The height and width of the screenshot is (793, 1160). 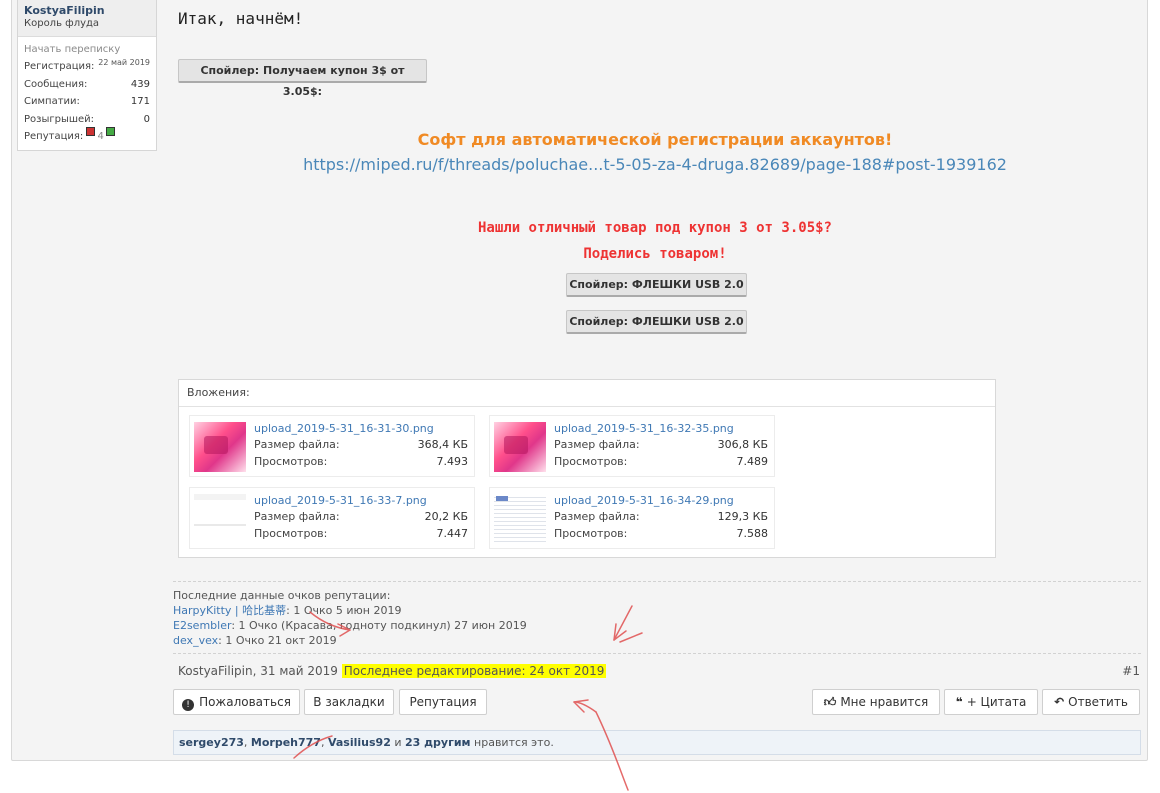 What do you see at coordinates (52, 101) in the screenshot?
I see `stat-label: Симпатии:` at bounding box center [52, 101].